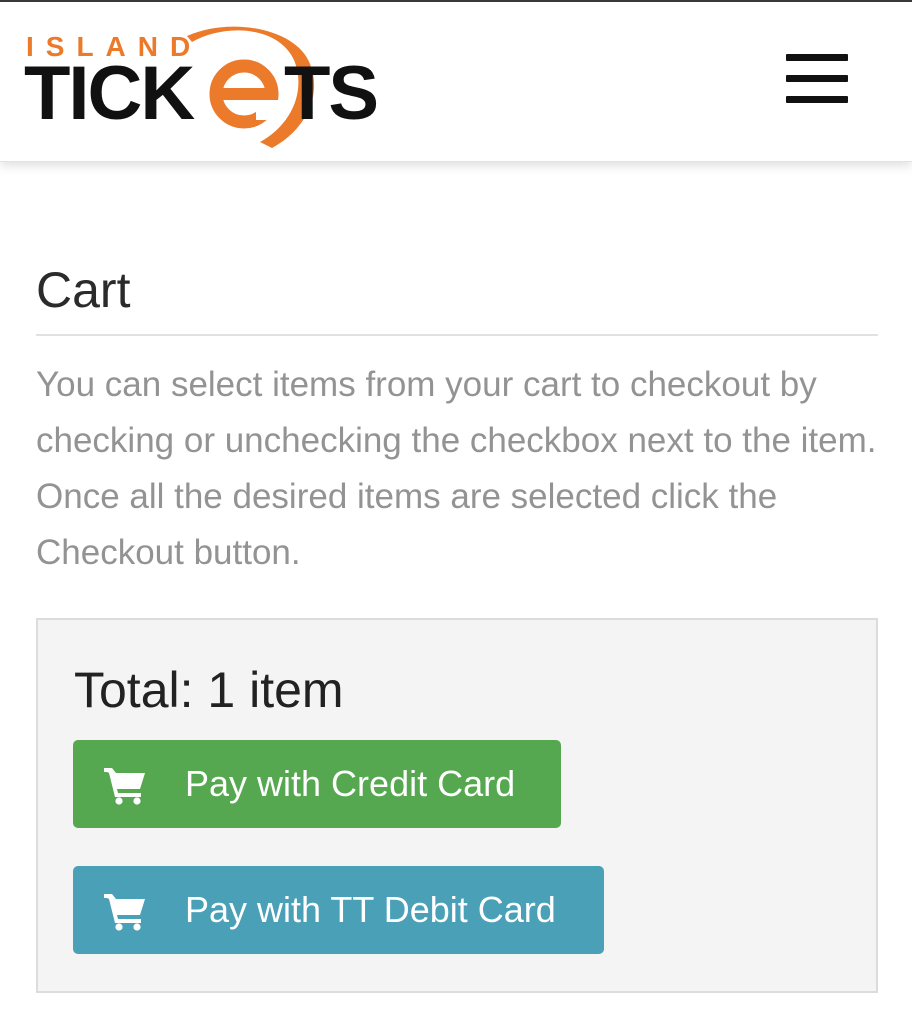 This screenshot has height=1024, width=912. I want to click on logo-graphic: ISLAND TICK TS, so click(201, 87).